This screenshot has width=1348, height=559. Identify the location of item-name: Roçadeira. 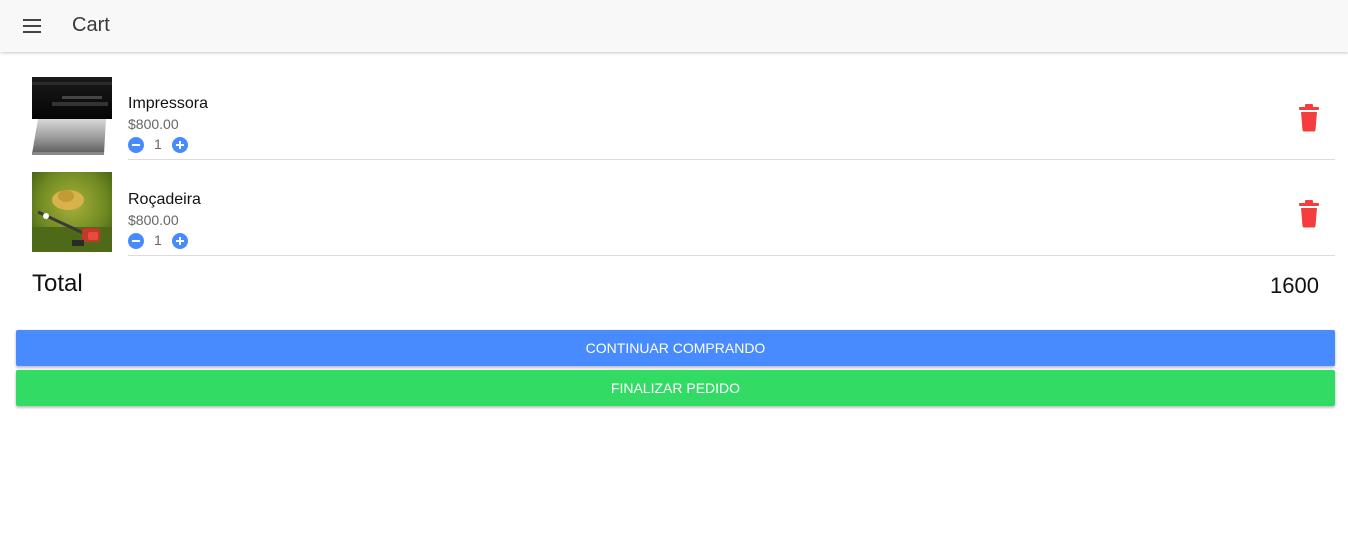
(164, 199).